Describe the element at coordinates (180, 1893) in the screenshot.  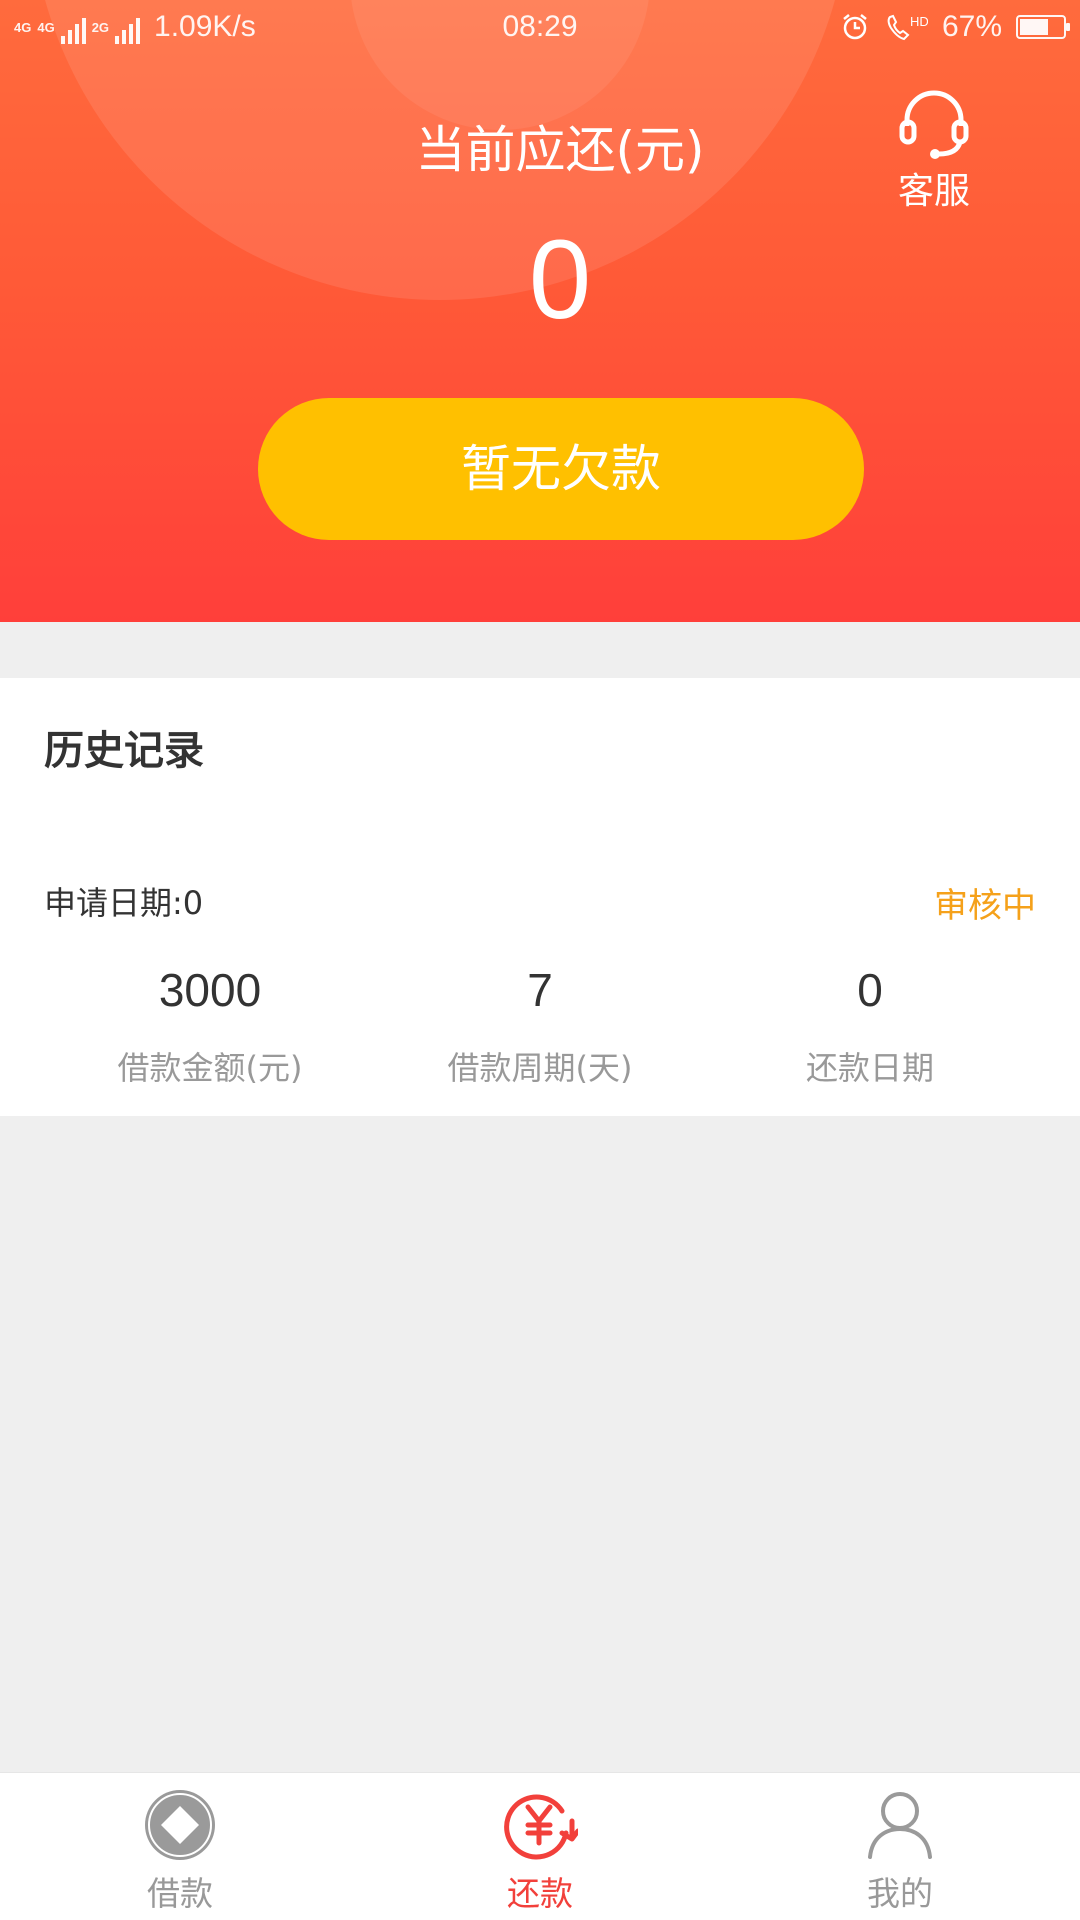
I see `tab-borrow-label: 借款` at that location.